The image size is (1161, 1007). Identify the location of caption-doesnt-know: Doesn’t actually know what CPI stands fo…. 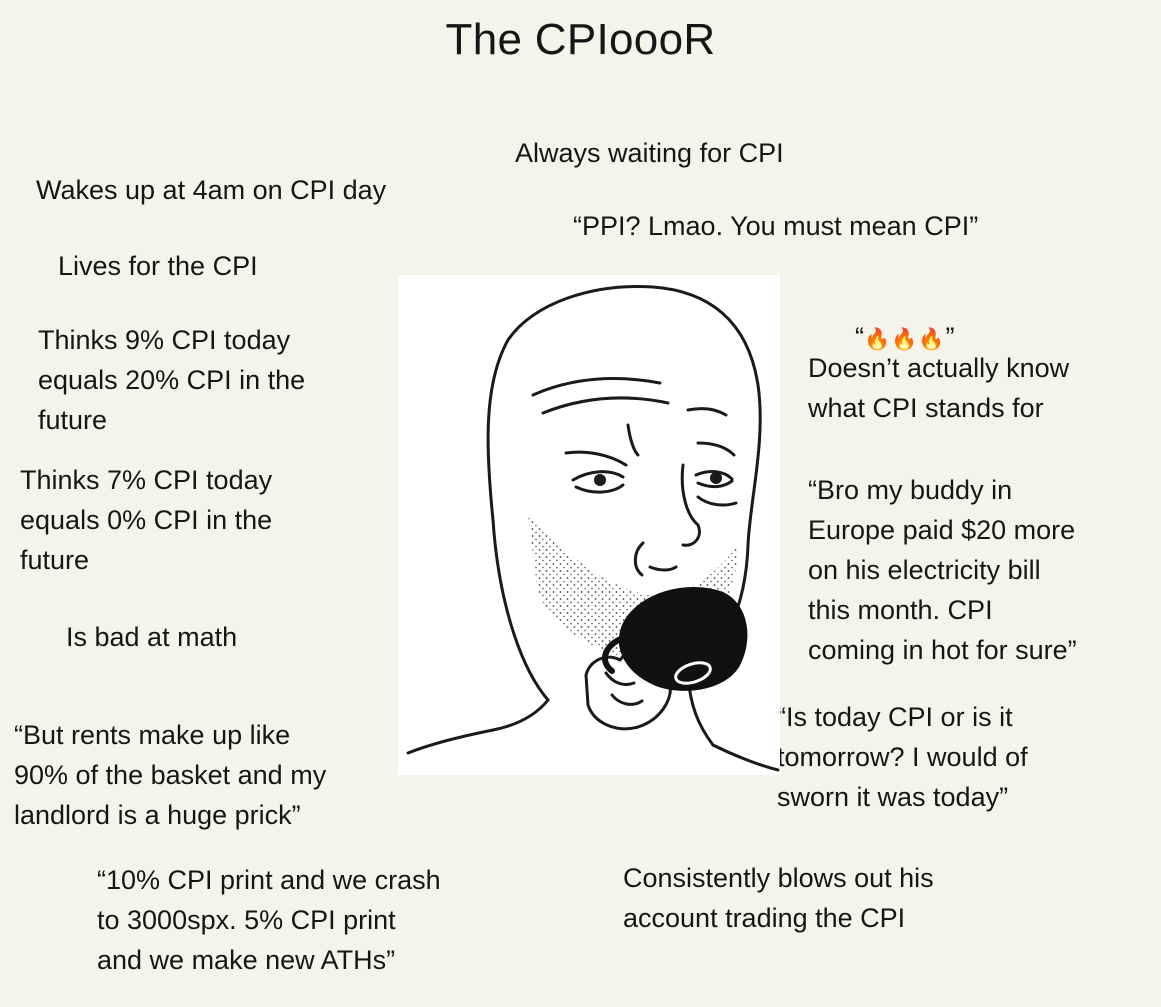
(939, 388).